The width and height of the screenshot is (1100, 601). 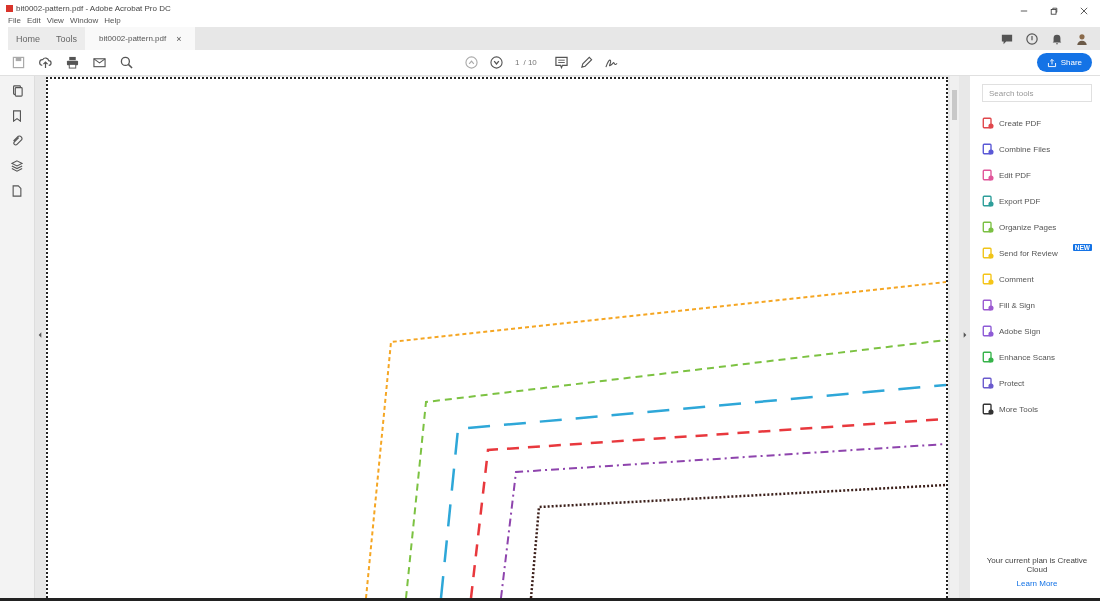 What do you see at coordinates (1037, 409) in the screenshot?
I see `tool-item: More Tools` at bounding box center [1037, 409].